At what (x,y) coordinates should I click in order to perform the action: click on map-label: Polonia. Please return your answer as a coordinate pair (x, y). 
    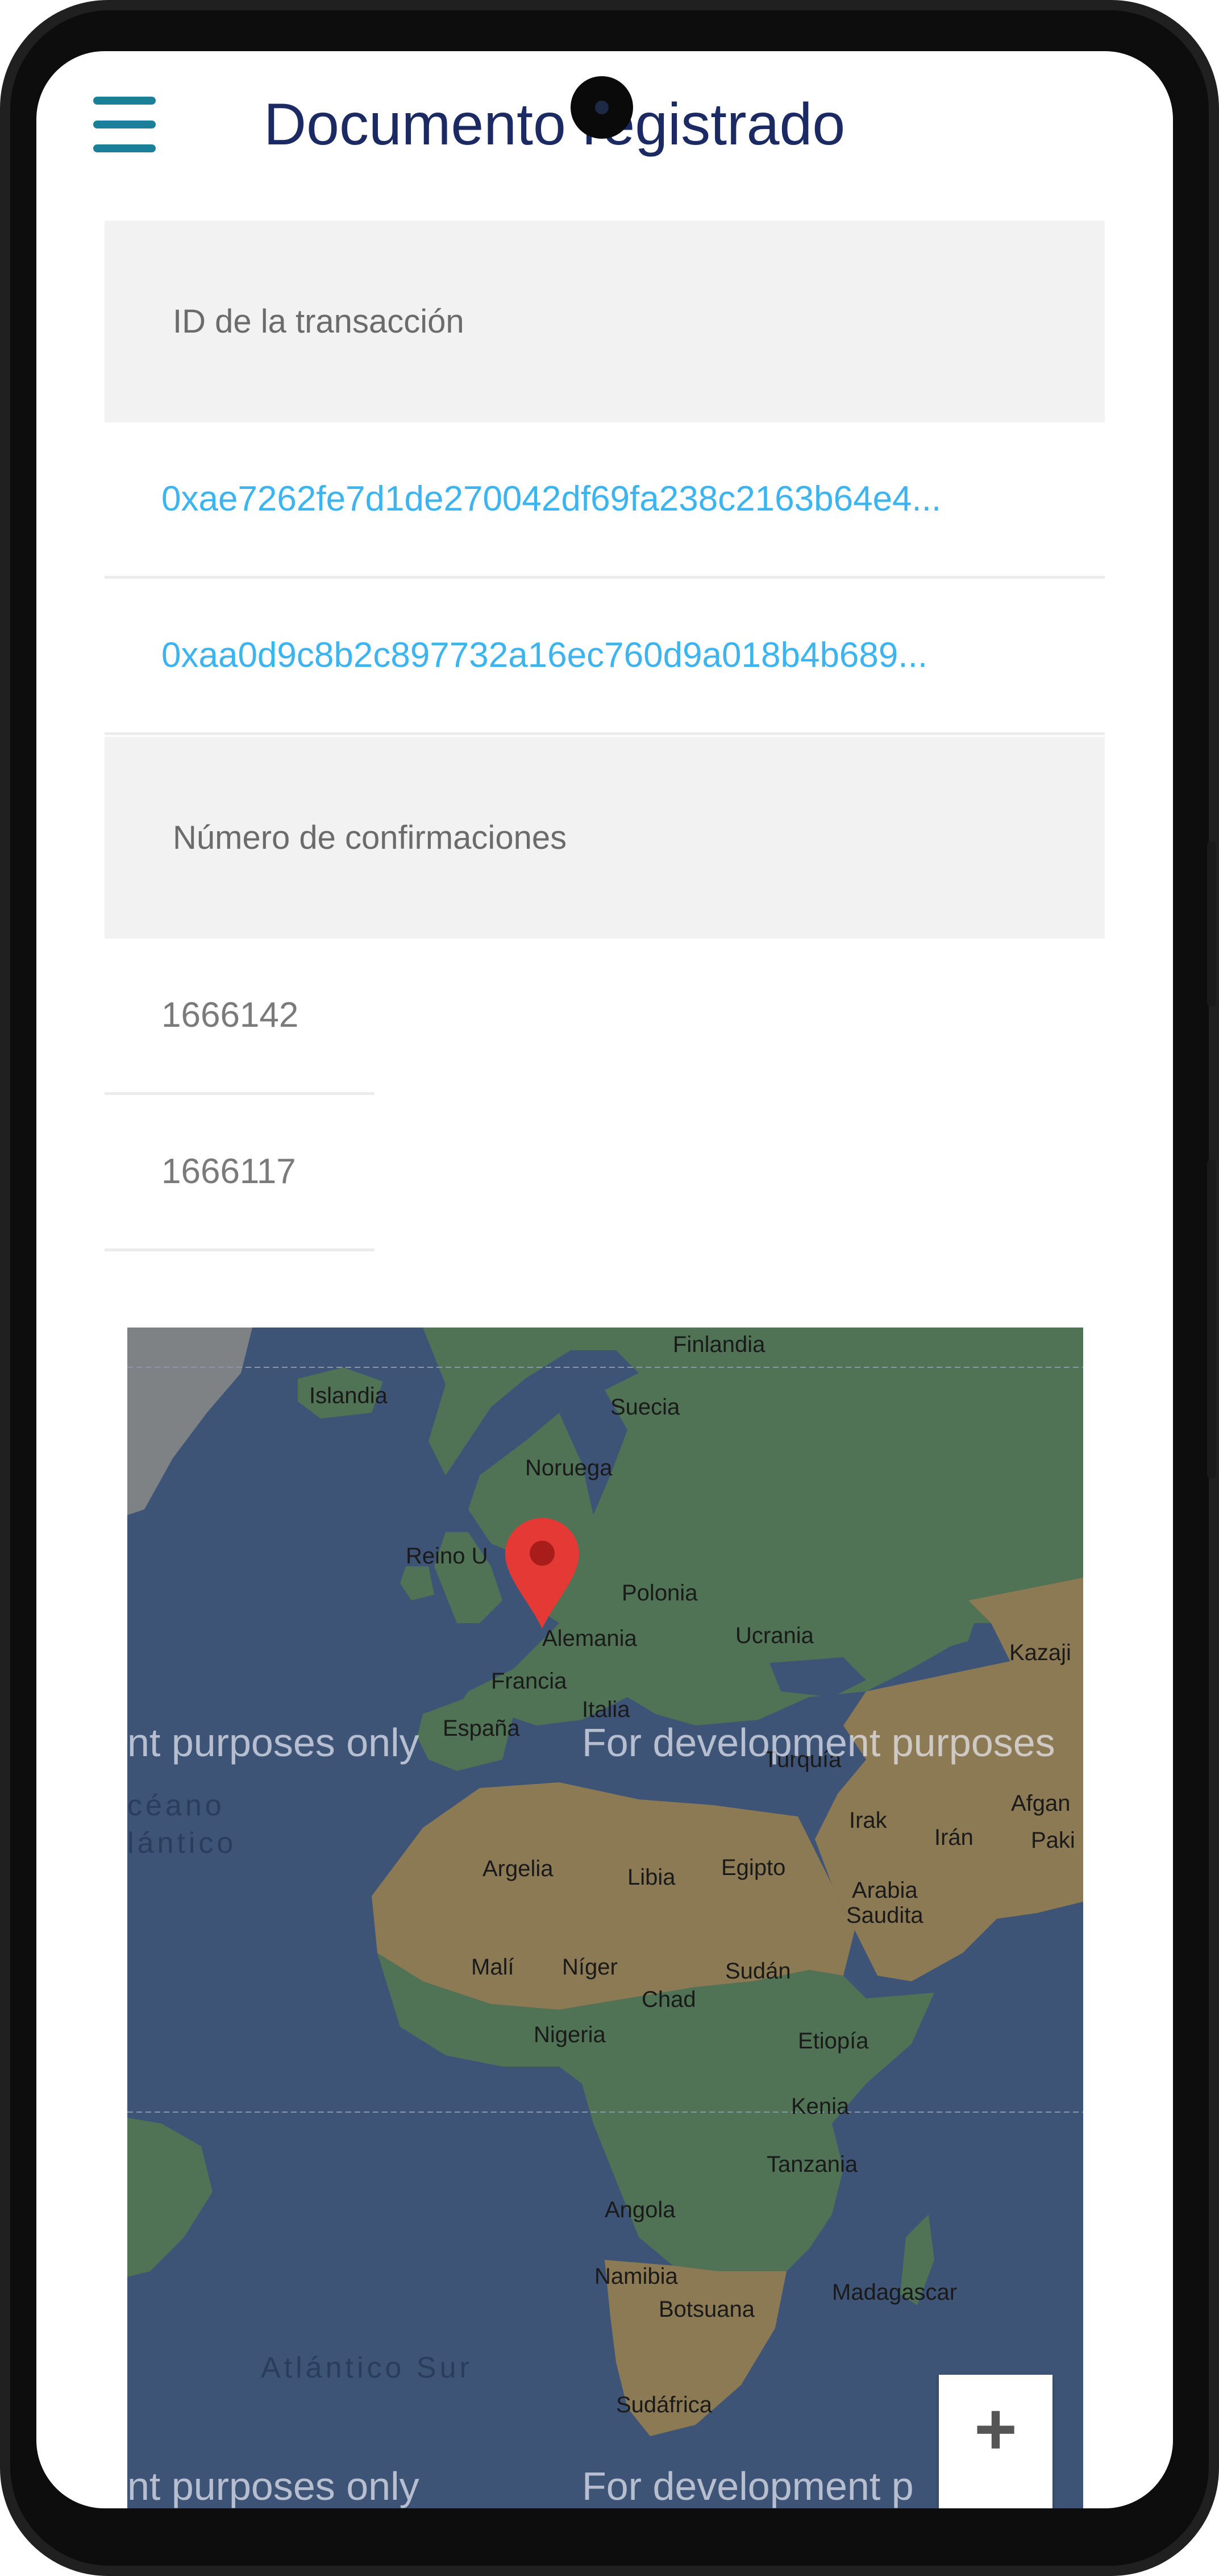
    Looking at the image, I should click on (660, 1593).